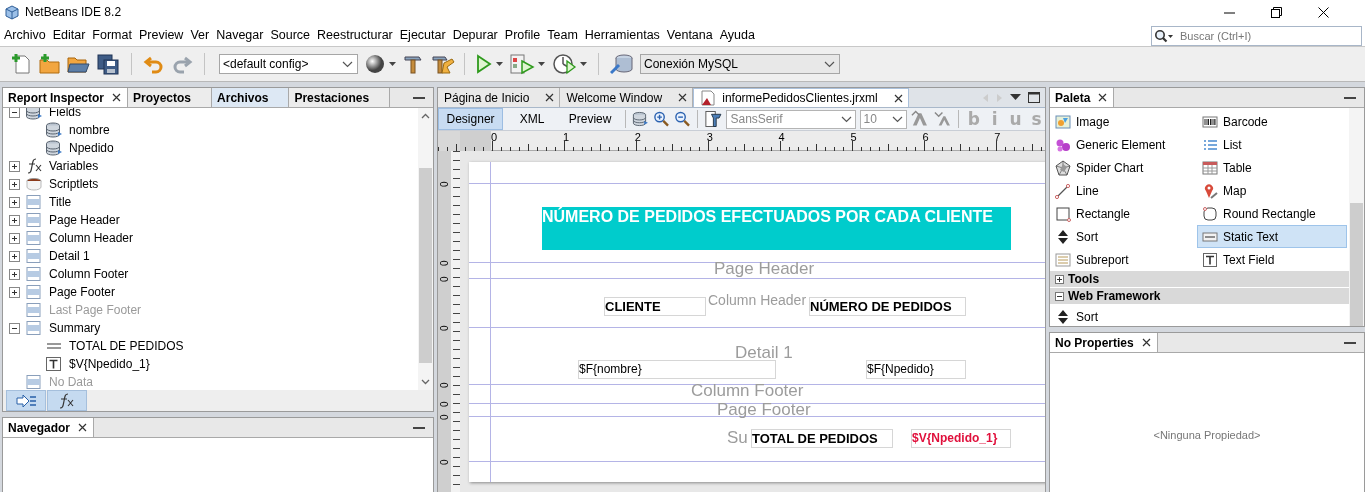 This screenshot has height=492, width=1365. What do you see at coordinates (627, 97) in the screenshot?
I see `editor-tab: Welcome Window` at bounding box center [627, 97].